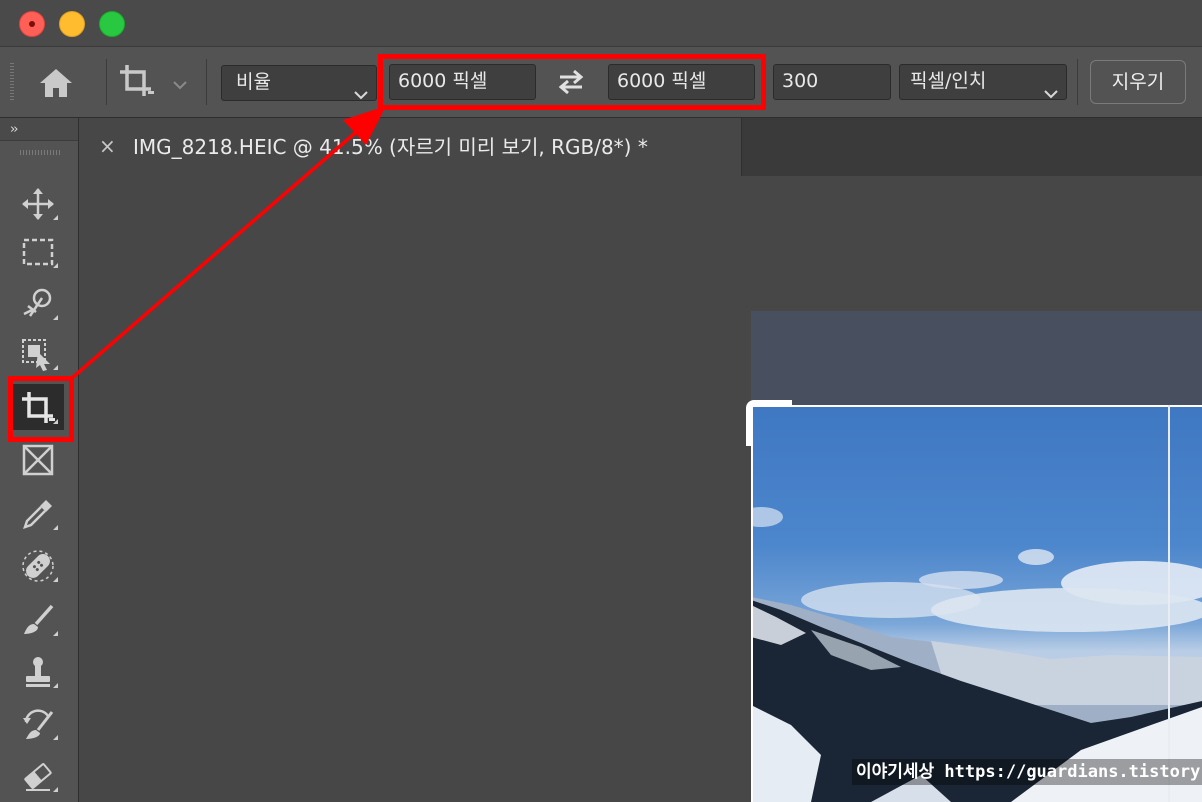 Image resolution: width=1202 pixels, height=802 pixels. I want to click on healing-brush-tool, so click(38, 565).